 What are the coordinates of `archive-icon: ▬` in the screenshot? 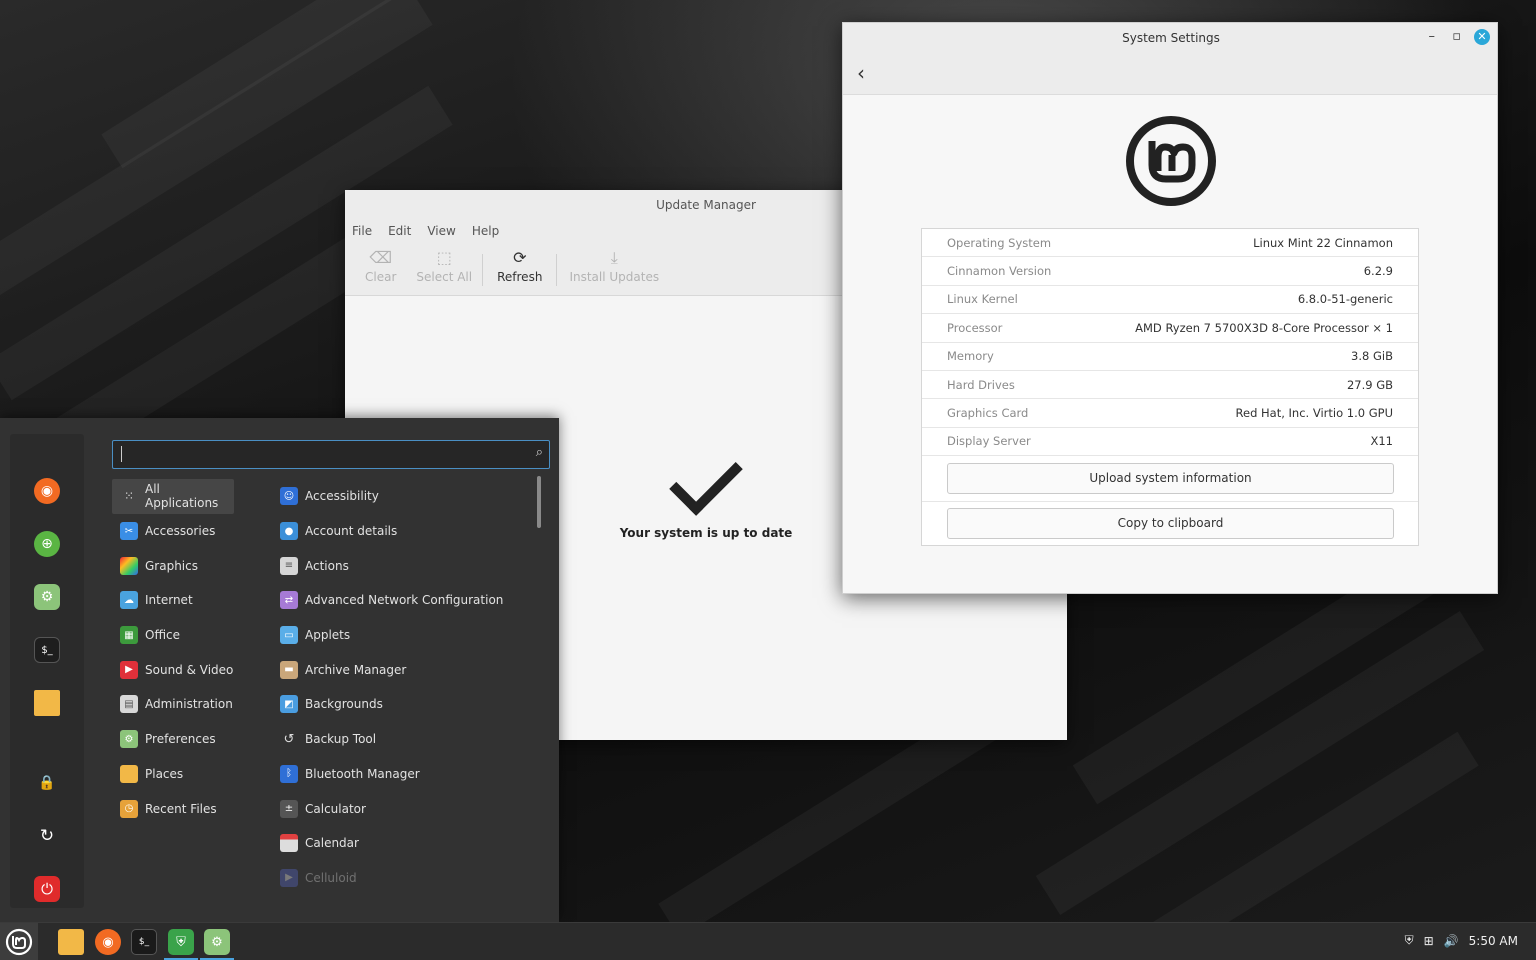 It's located at (289, 669).